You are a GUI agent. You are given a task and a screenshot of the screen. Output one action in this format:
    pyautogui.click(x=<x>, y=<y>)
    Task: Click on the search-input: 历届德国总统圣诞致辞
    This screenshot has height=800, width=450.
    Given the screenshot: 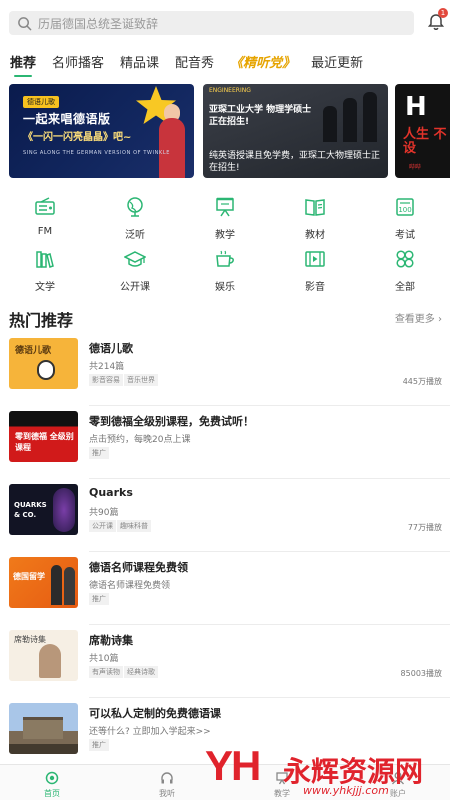 What is the action you would take?
    pyautogui.click(x=211, y=23)
    